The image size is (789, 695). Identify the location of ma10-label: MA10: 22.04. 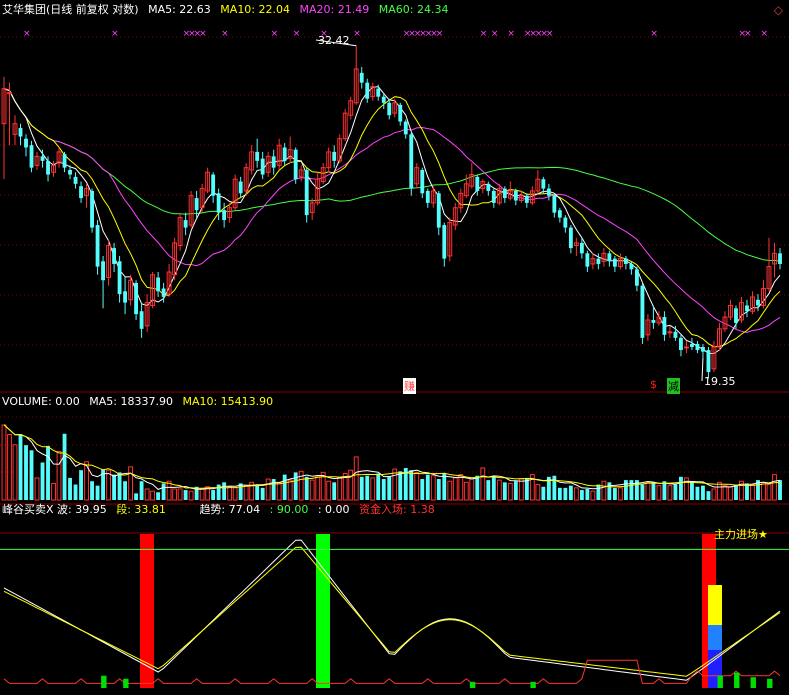
(255, 9).